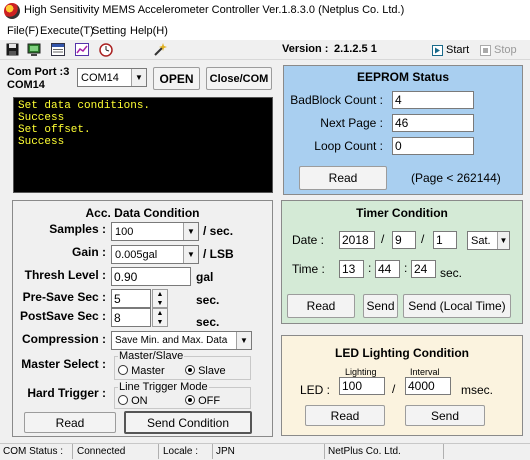 Image resolution: width=530 pixels, height=460 pixels. I want to click on gain-select: 0.005gal ▼, so click(155, 254).